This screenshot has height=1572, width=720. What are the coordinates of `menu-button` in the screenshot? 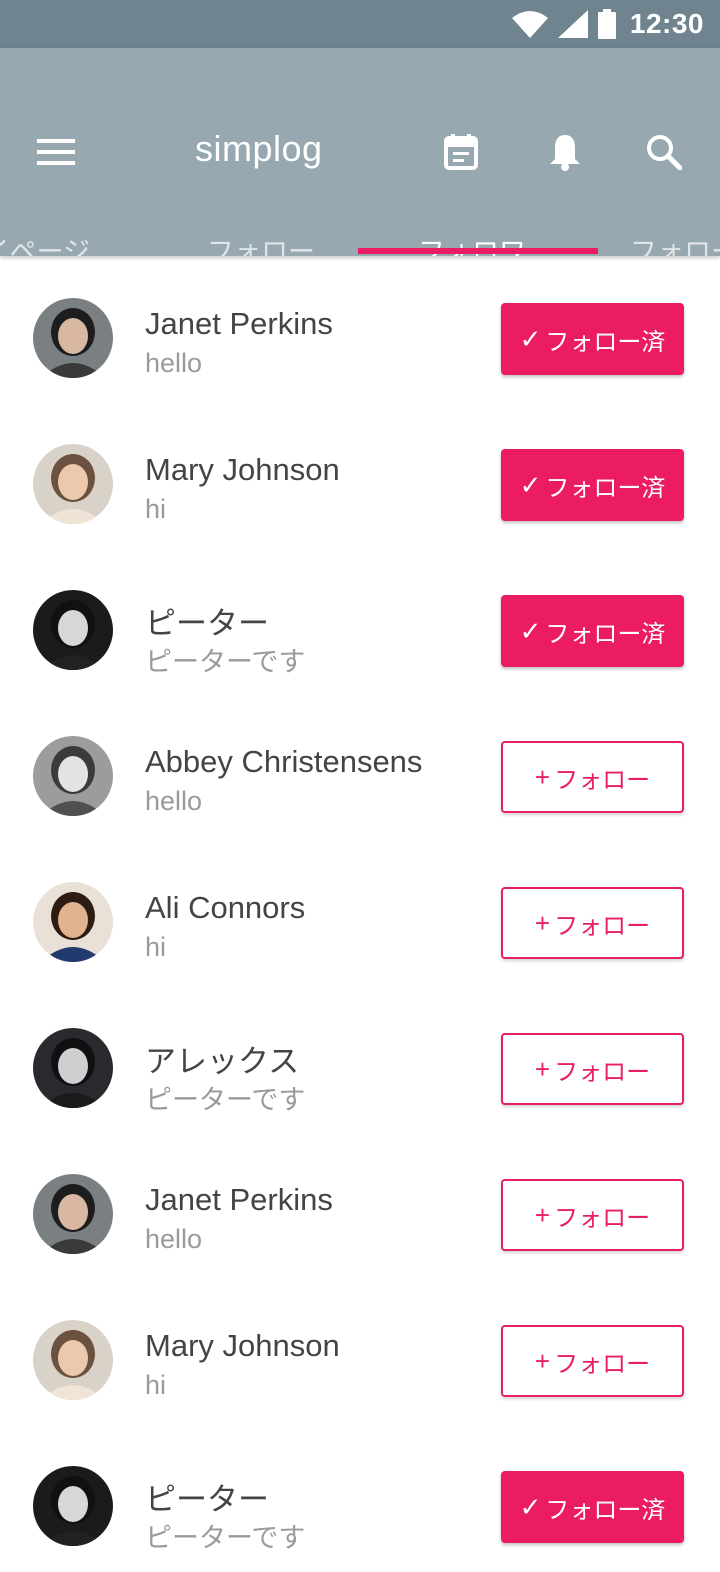 It's located at (56, 152).